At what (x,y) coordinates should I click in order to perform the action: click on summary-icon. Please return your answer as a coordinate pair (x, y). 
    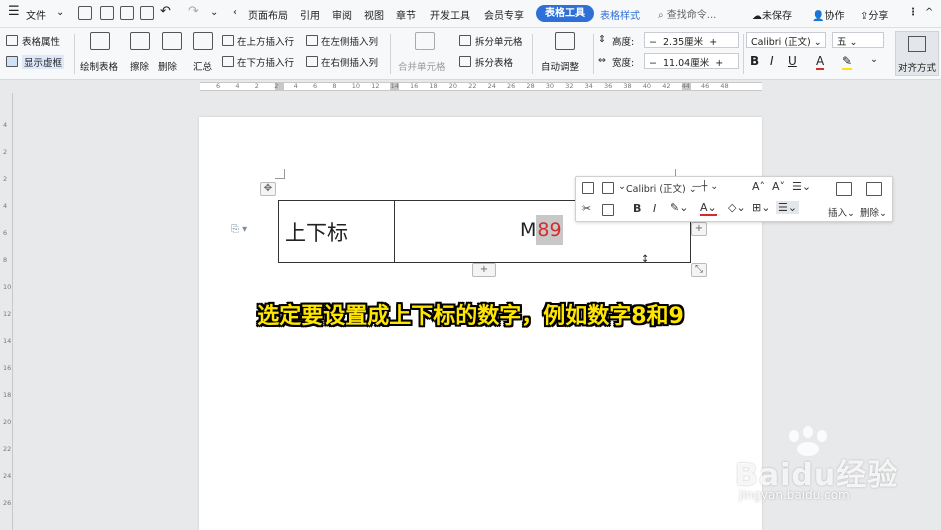
    Looking at the image, I should click on (203, 41).